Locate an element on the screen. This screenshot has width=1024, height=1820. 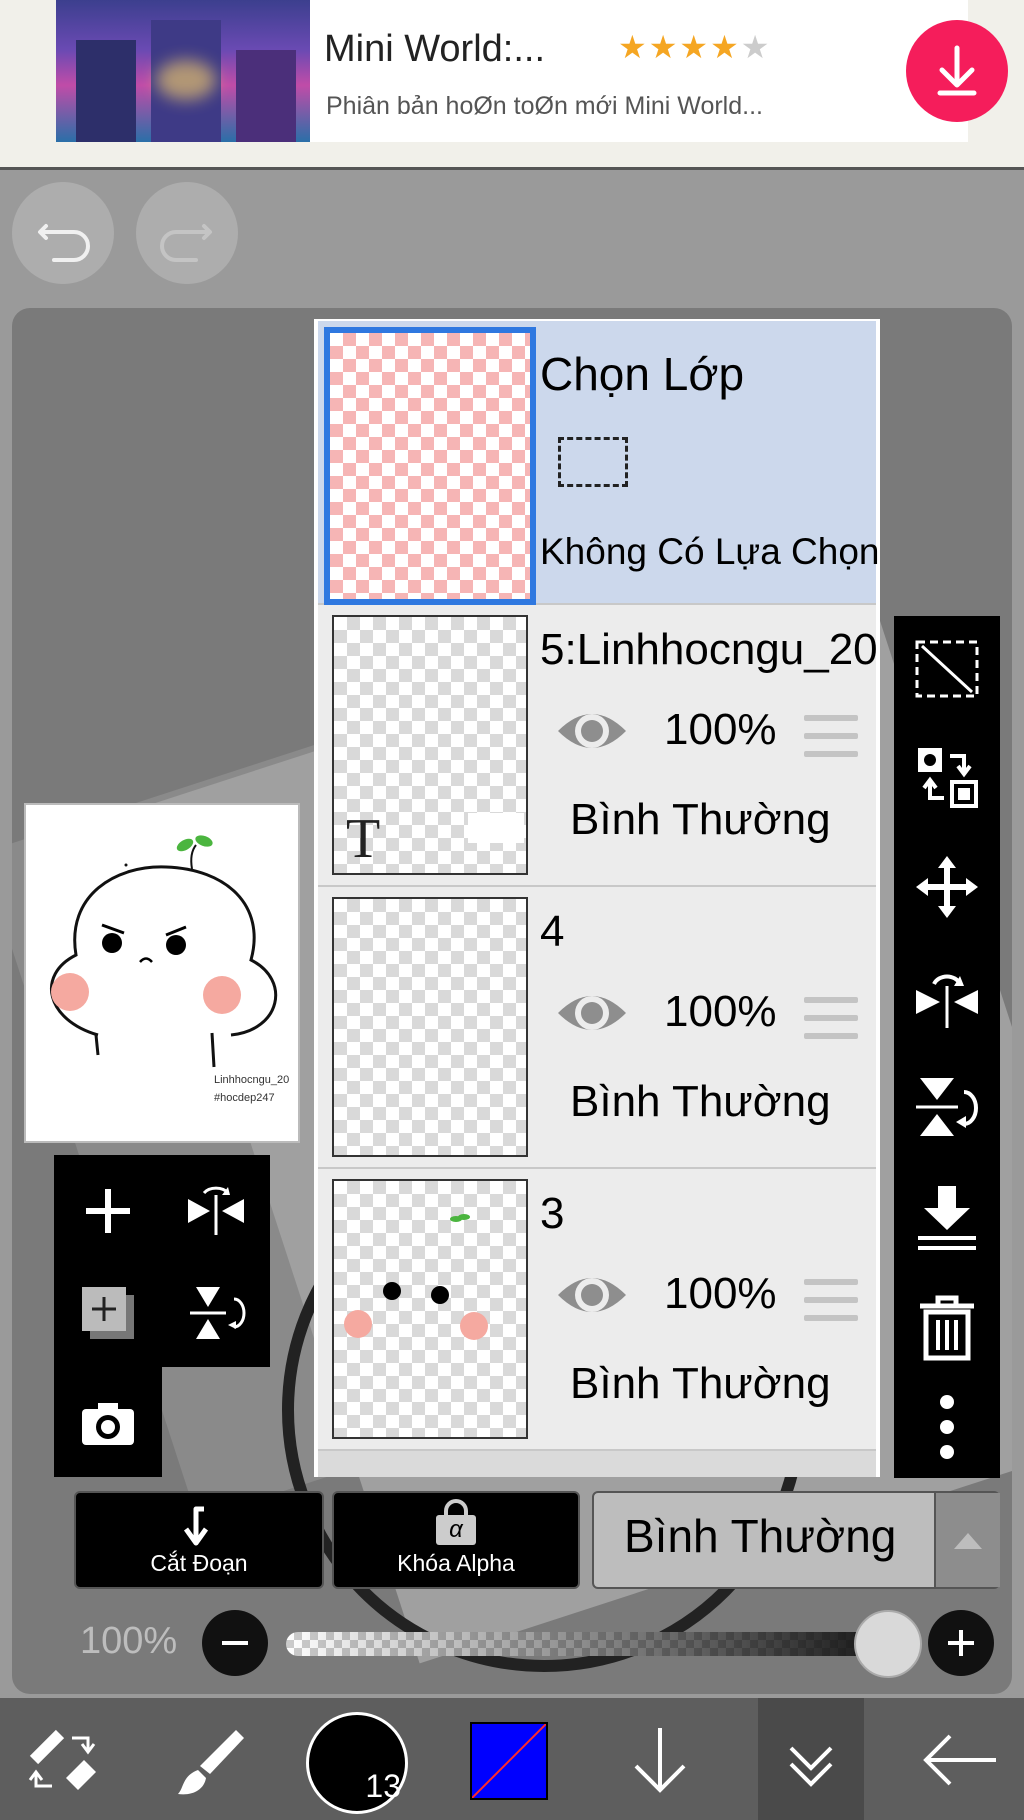
flip-vertical-icon is located at coordinates (218, 1313).